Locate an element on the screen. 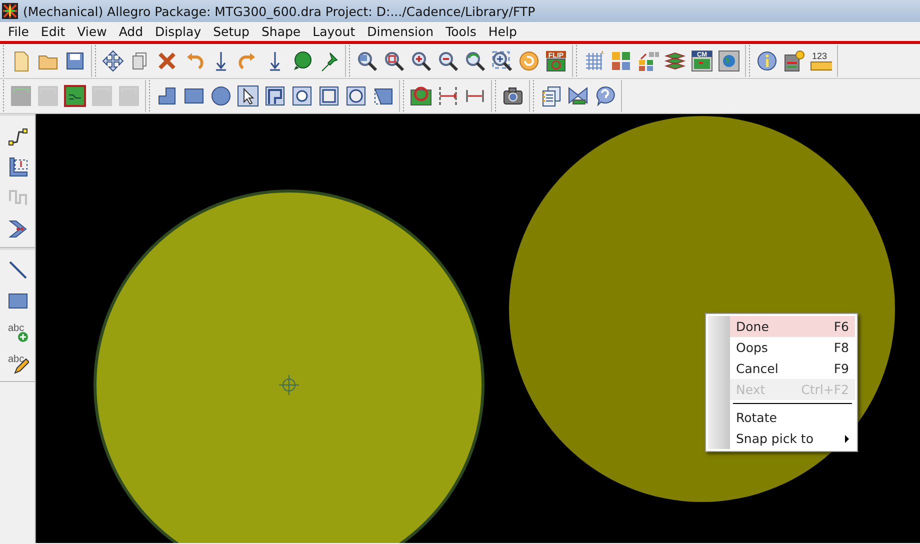  context-menu-item: Rotate is located at coordinates (792, 417).